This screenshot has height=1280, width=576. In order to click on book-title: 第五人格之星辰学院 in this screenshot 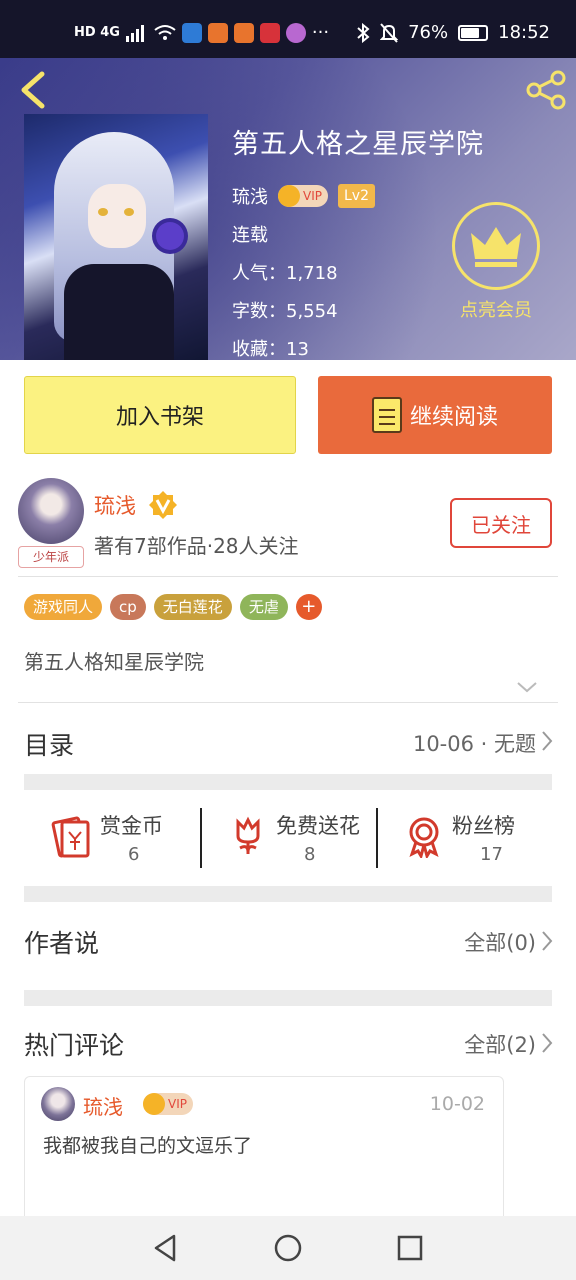, I will do `click(358, 144)`.